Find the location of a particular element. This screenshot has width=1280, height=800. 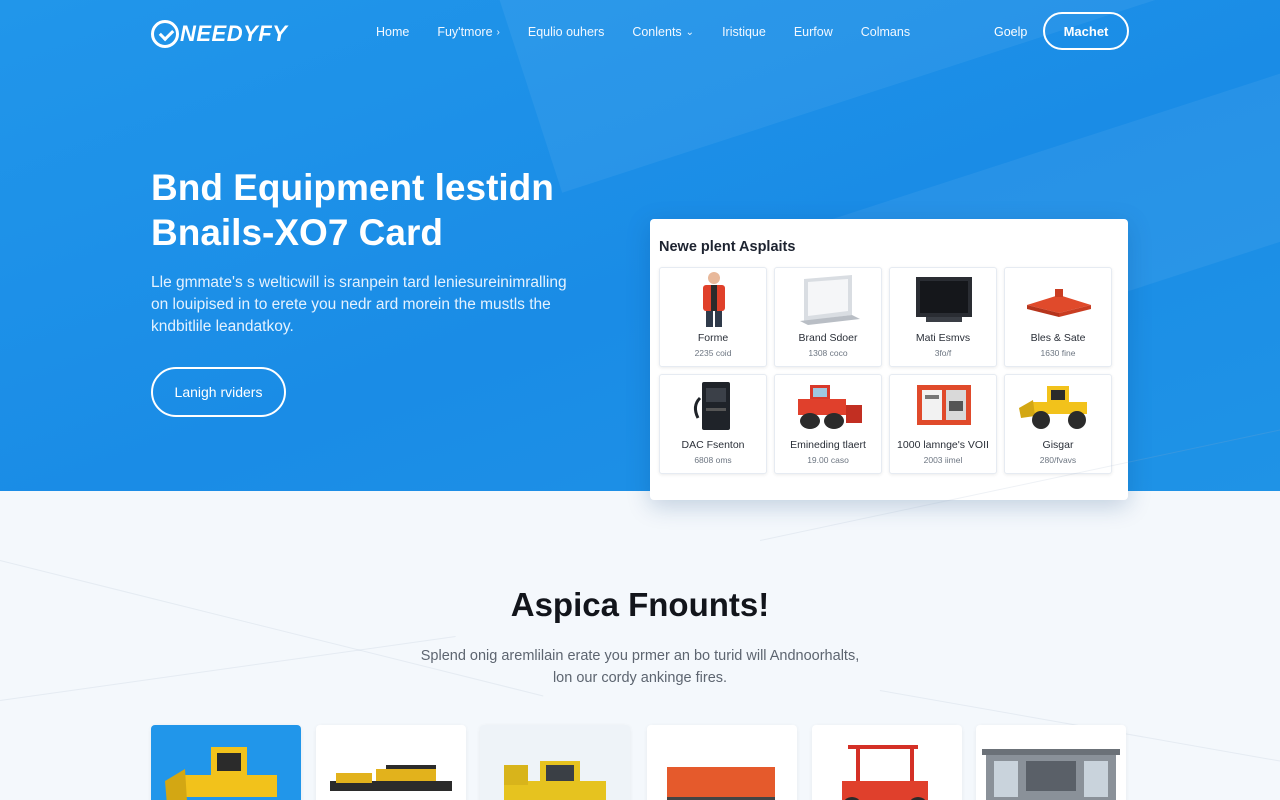

section-subtitle-line: lon our cordy ankinge fires. is located at coordinates (640, 678).